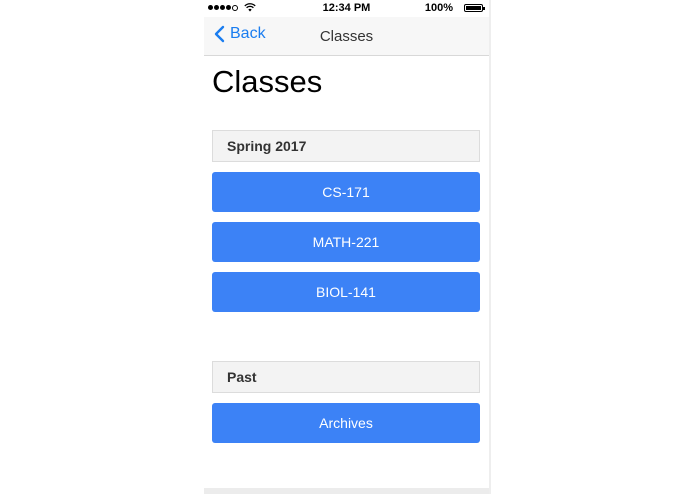 Image resolution: width=695 pixels, height=494 pixels. Describe the element at coordinates (267, 81) in the screenshot. I see `page-title: Classes` at that location.